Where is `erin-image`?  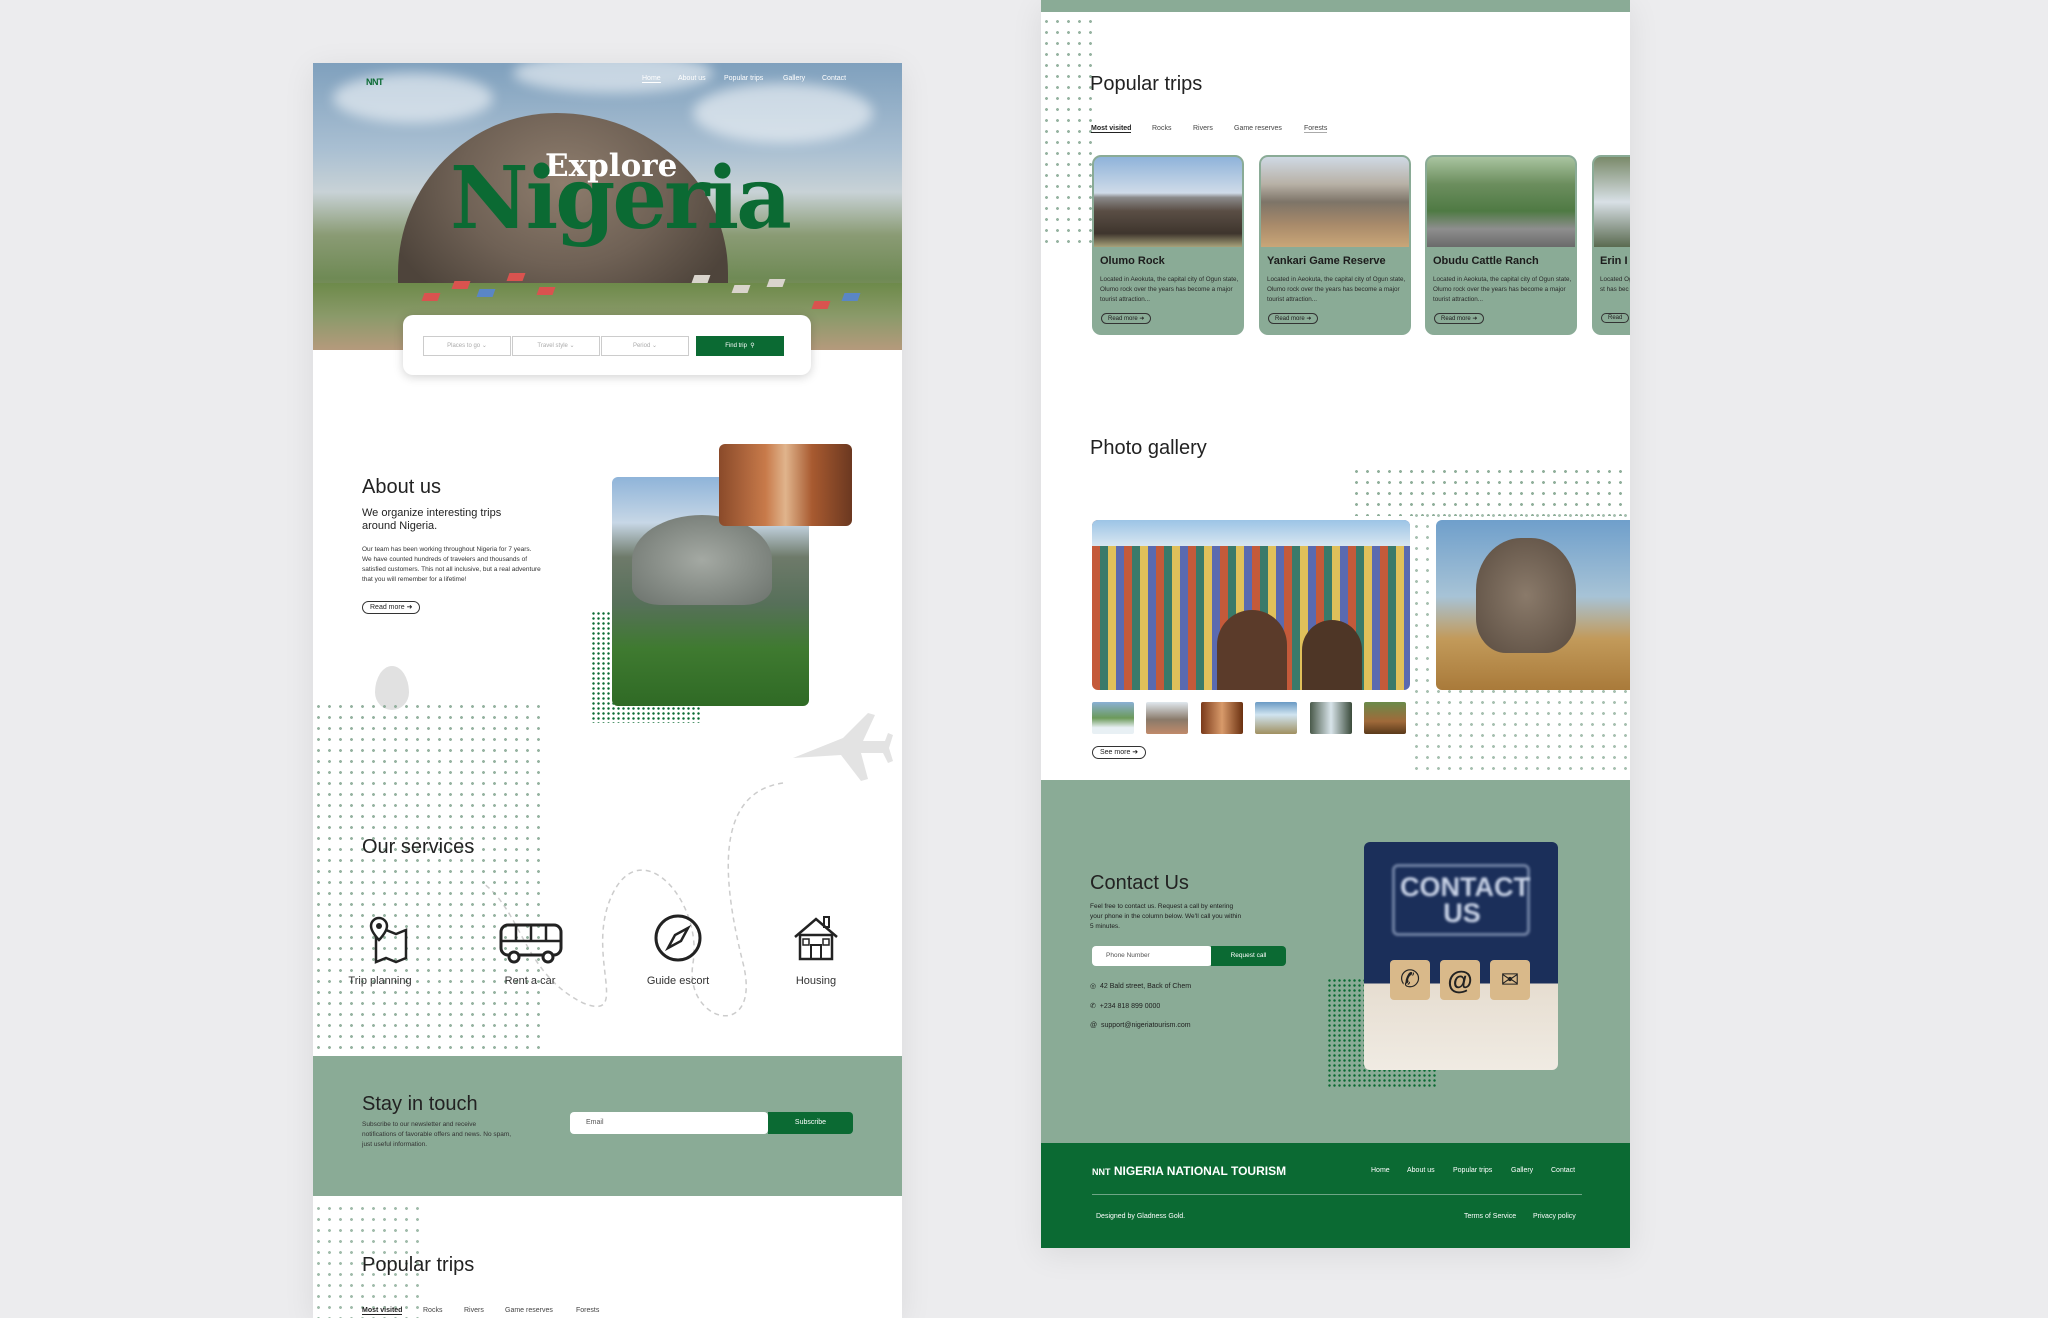
erin-image is located at coordinates (1612, 202).